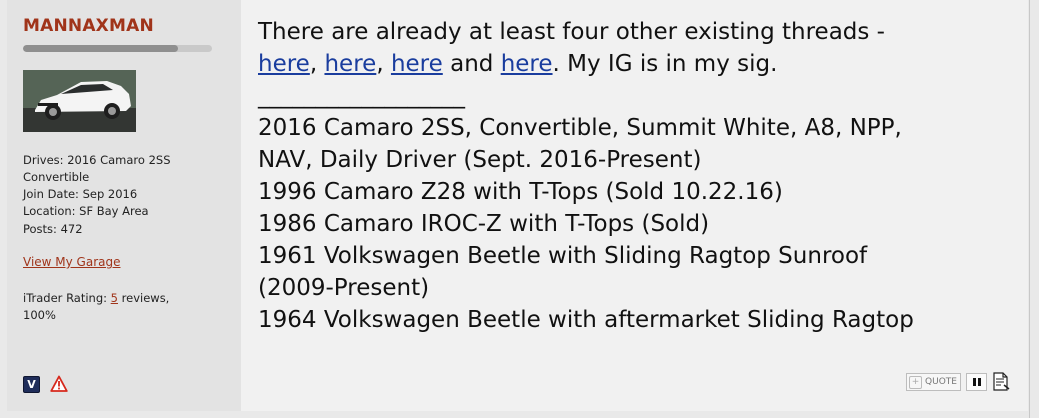 This screenshot has width=1039, height=418. What do you see at coordinates (97, 169) in the screenshot?
I see `drives-info: Drives: 2016 Camaro 2SS Convertible` at bounding box center [97, 169].